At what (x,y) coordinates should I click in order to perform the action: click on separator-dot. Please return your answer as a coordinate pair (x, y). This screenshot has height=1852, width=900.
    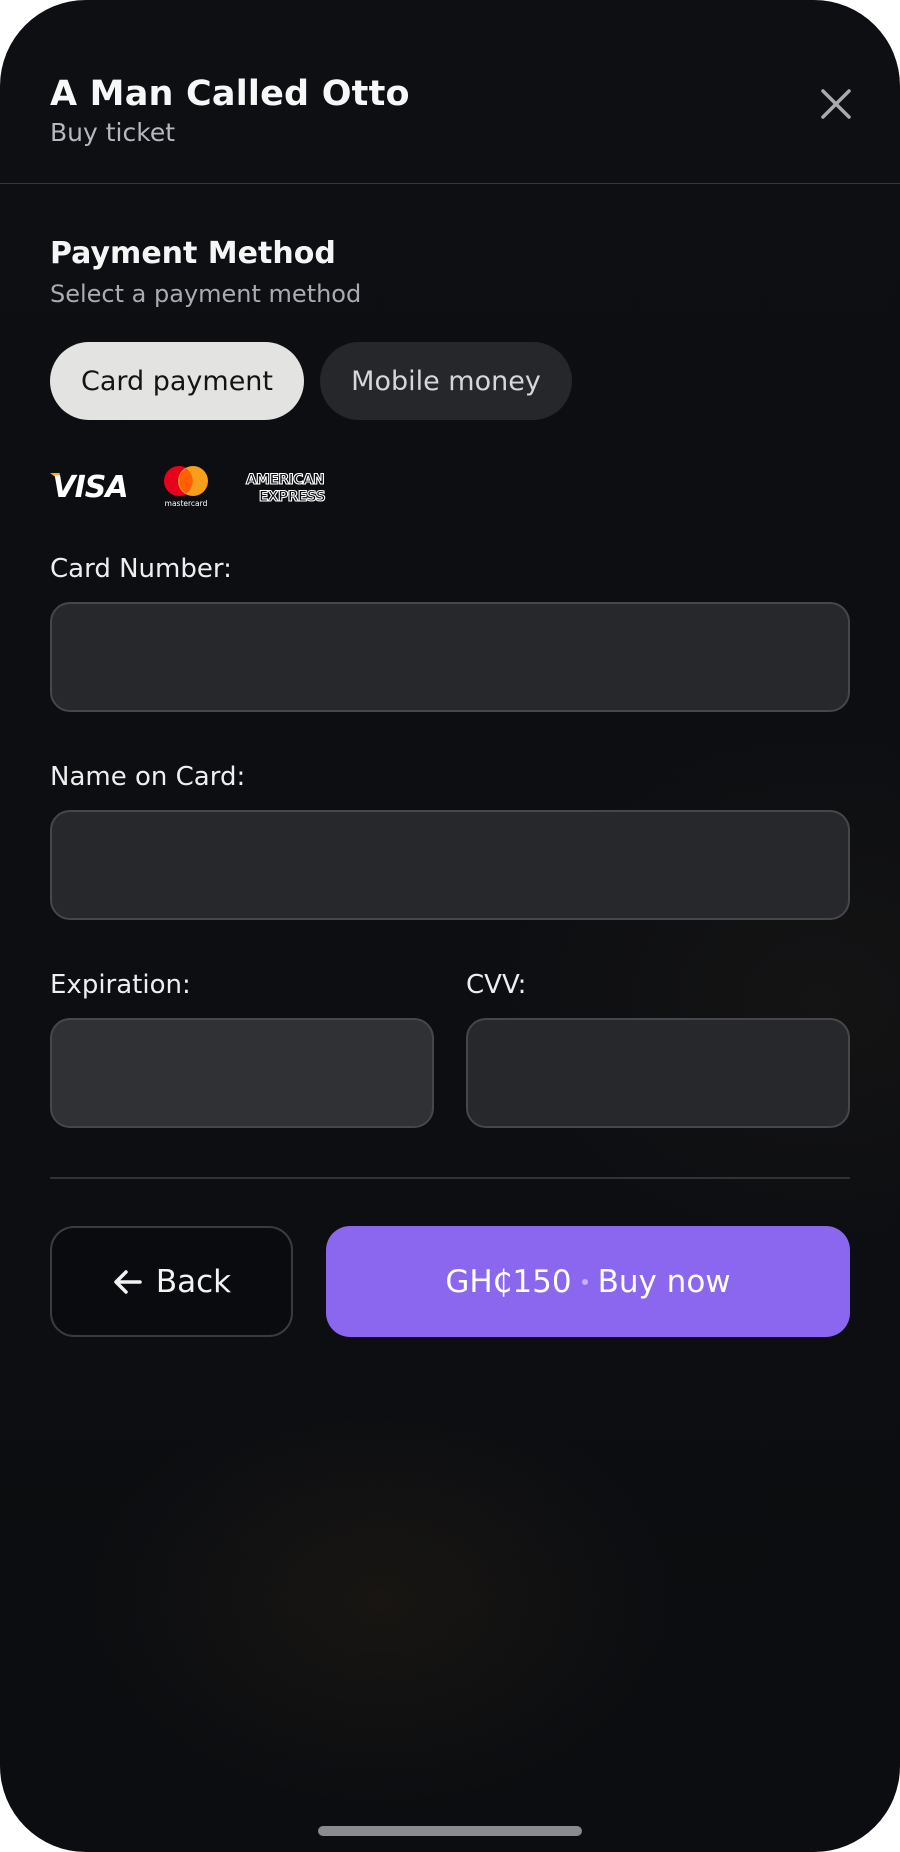
    Looking at the image, I should click on (584, 1281).